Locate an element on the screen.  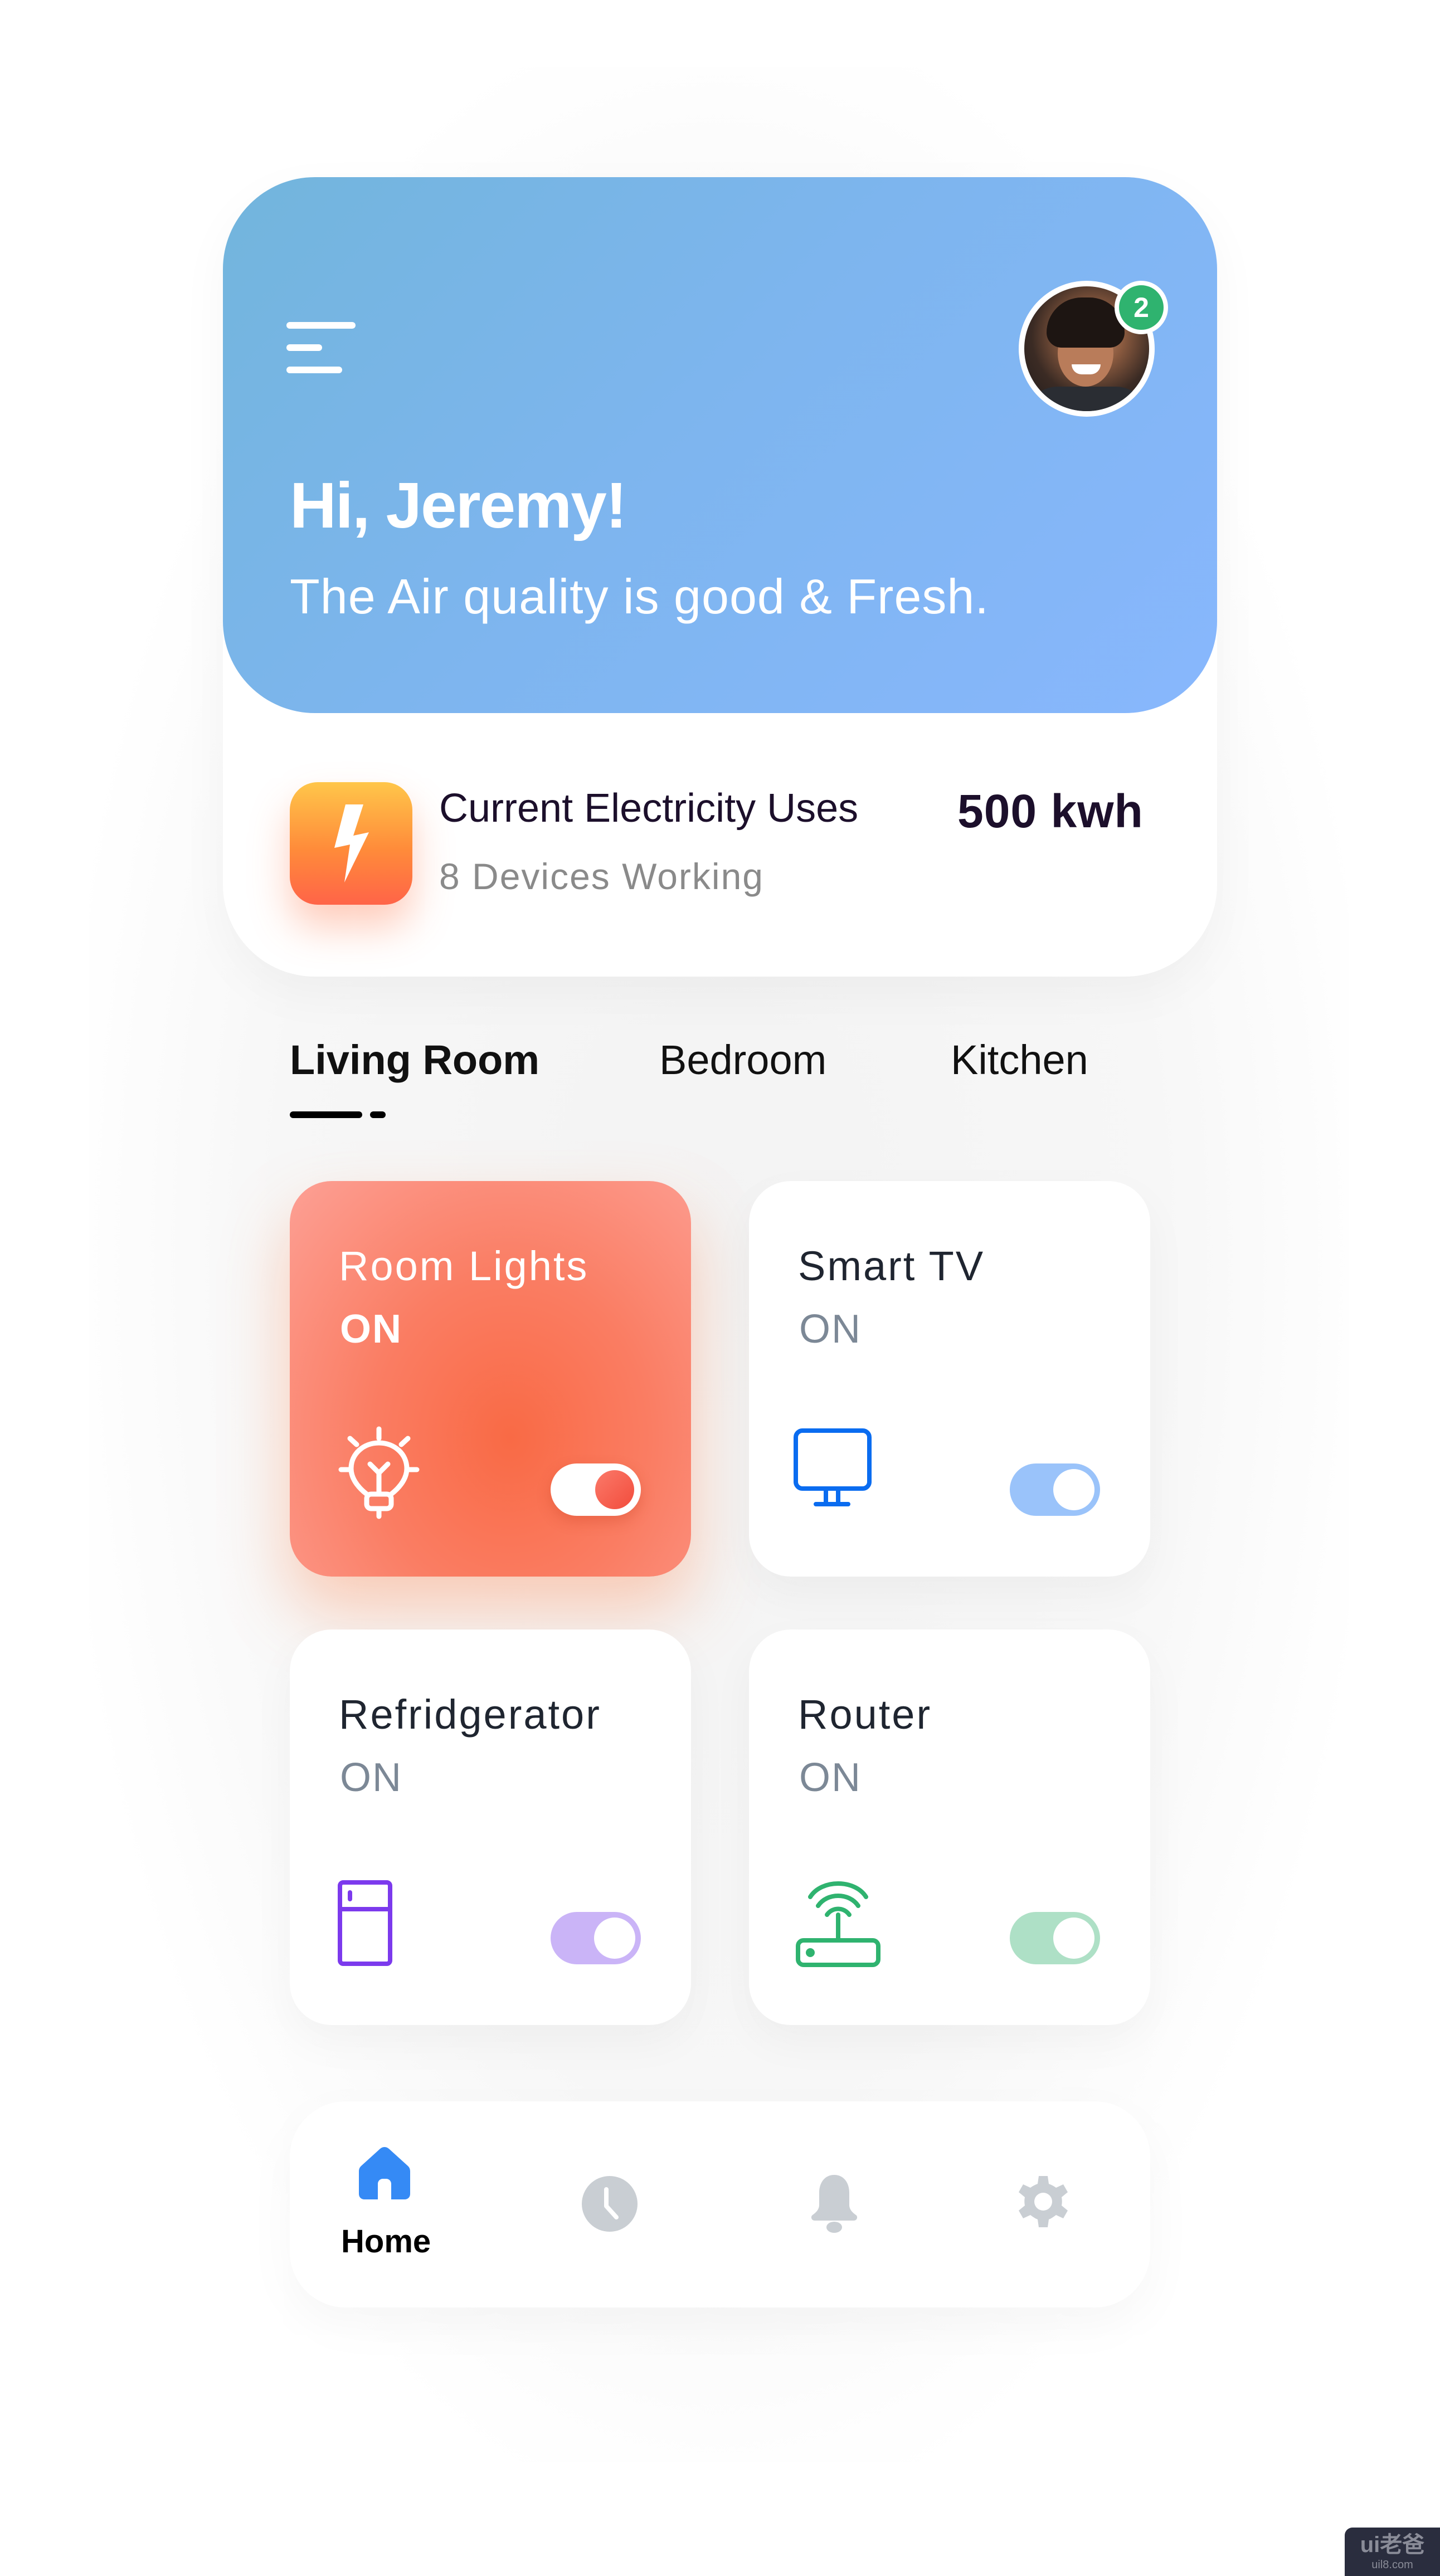
device-name: Room Lights is located at coordinates (464, 1266).